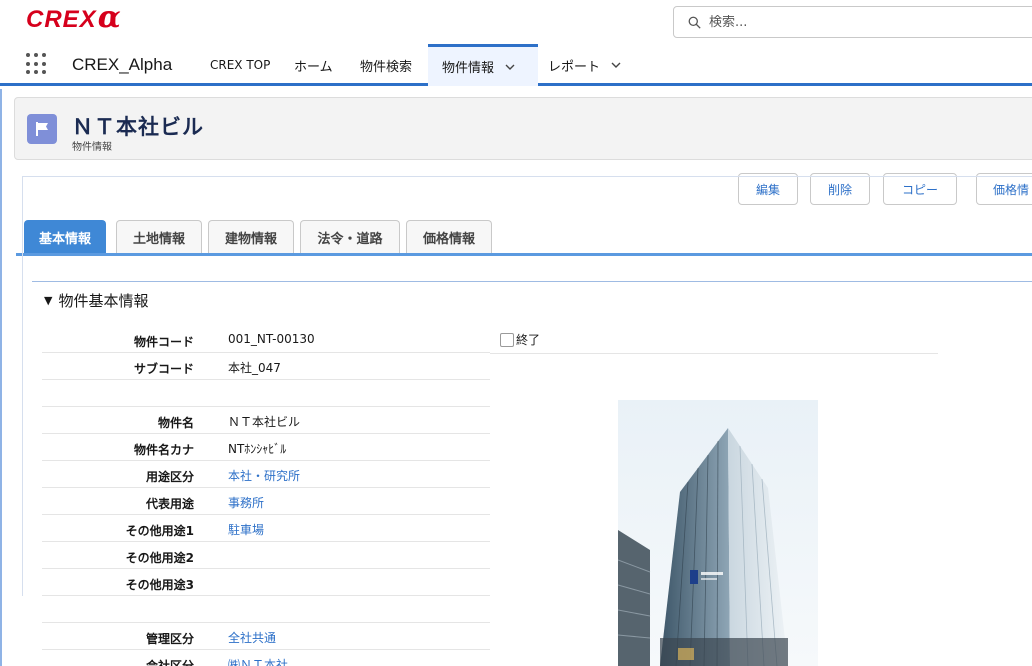 This screenshot has width=1032, height=666. Describe the element at coordinates (266, 555) in the screenshot. I see `field-row-other-usage-2: その他用途2` at that location.